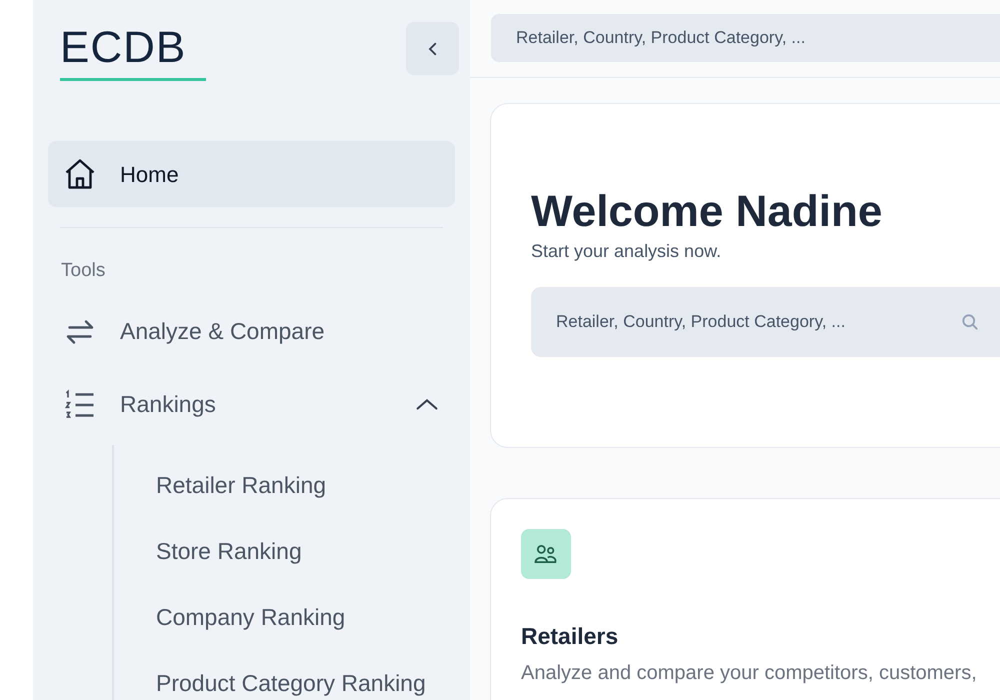  Describe the element at coordinates (83, 271) in the screenshot. I see `section-title: Tools` at that location.